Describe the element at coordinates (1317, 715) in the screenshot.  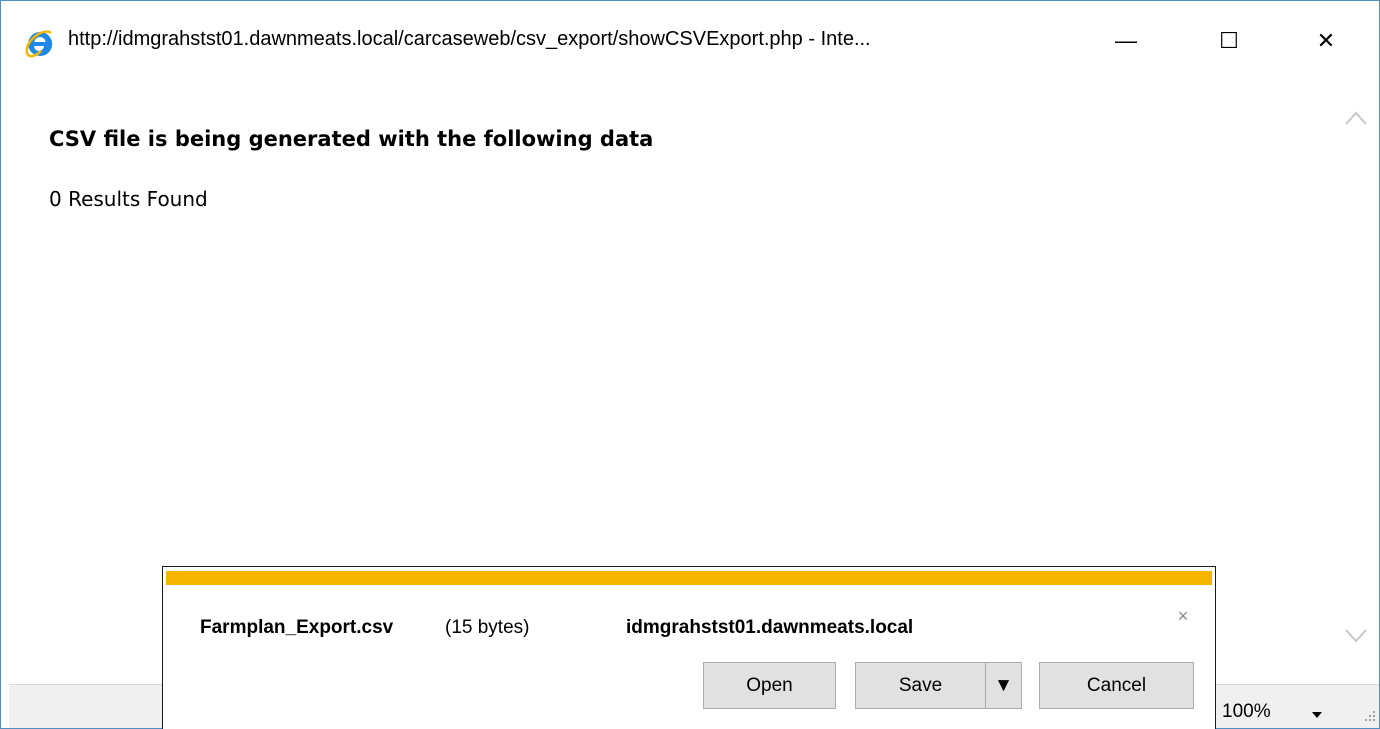
I see `chevron-down-icon` at that location.